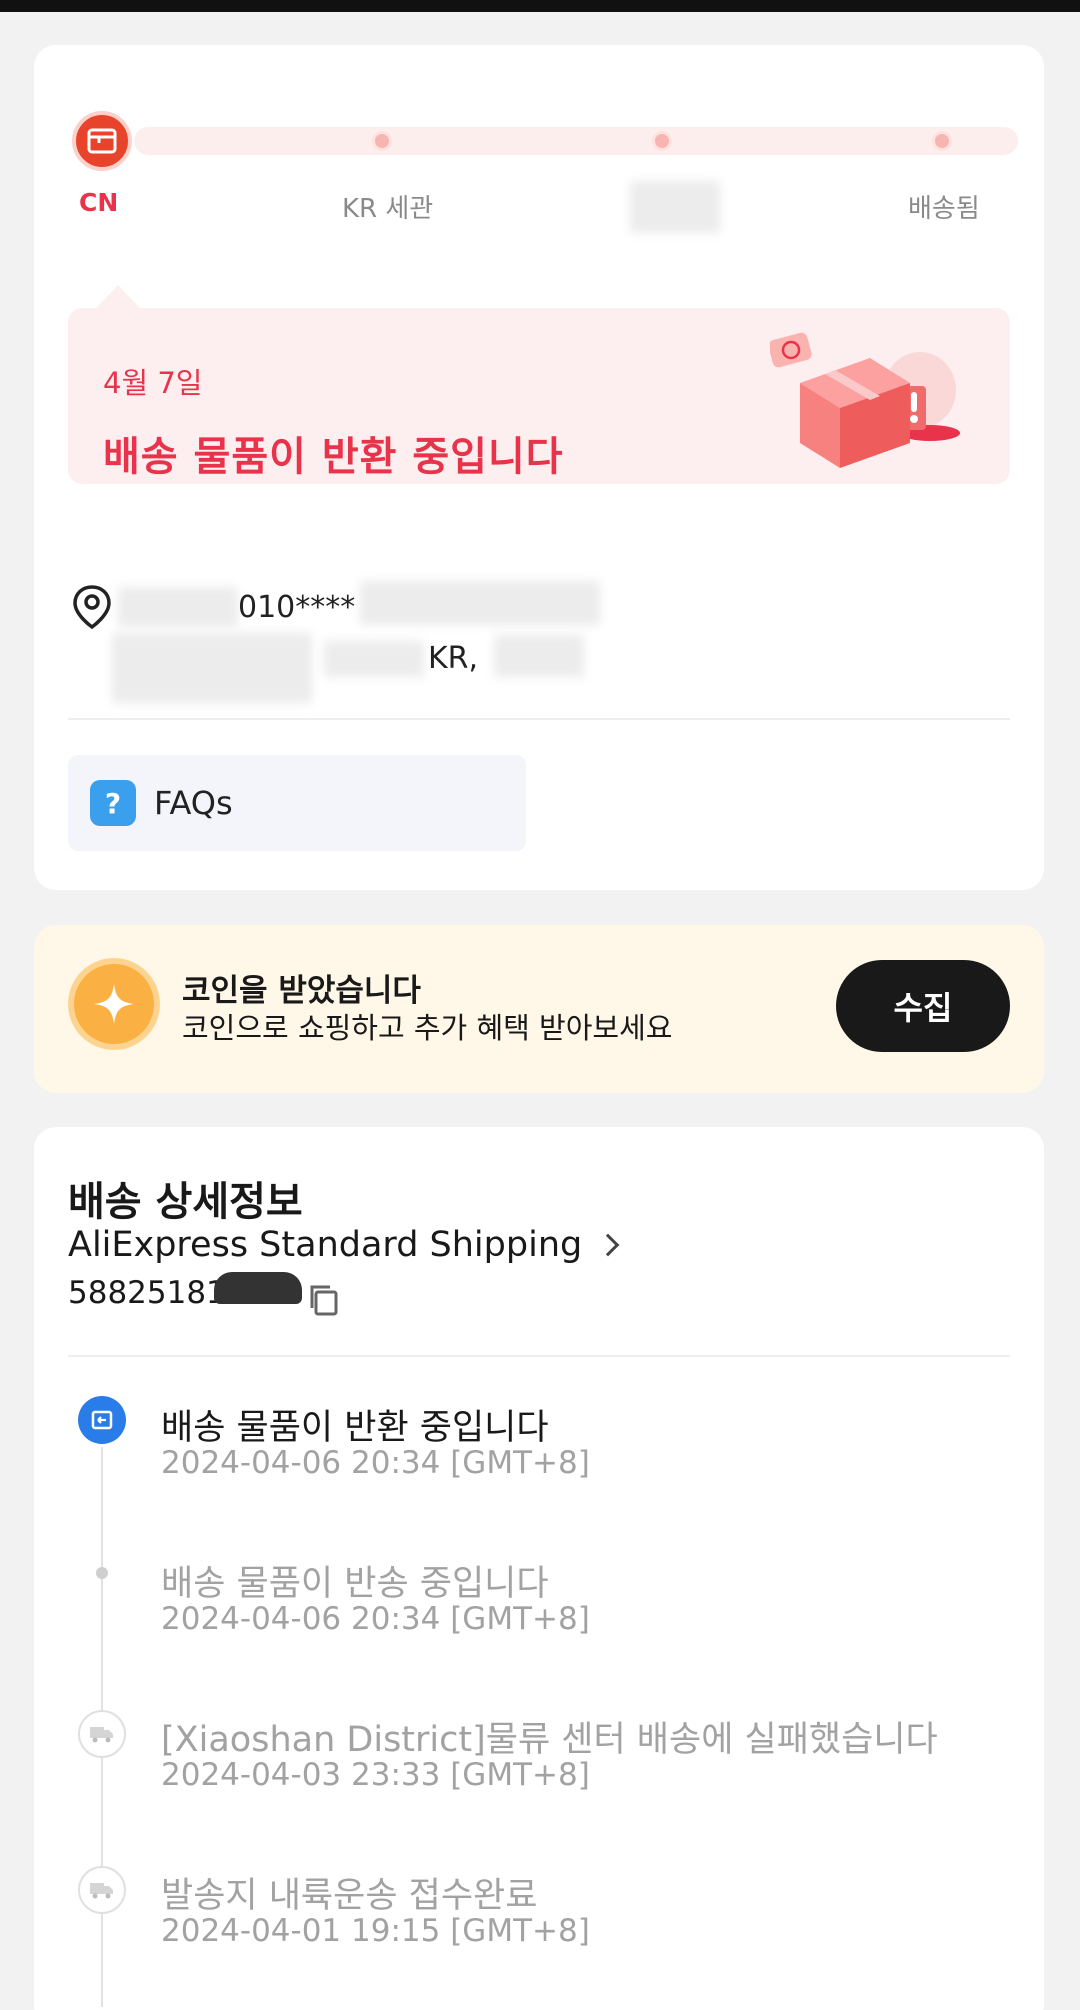  Describe the element at coordinates (375, 1775) in the screenshot. I see `event-time: 2024-04-03 23:33 [GMT+8]` at that location.